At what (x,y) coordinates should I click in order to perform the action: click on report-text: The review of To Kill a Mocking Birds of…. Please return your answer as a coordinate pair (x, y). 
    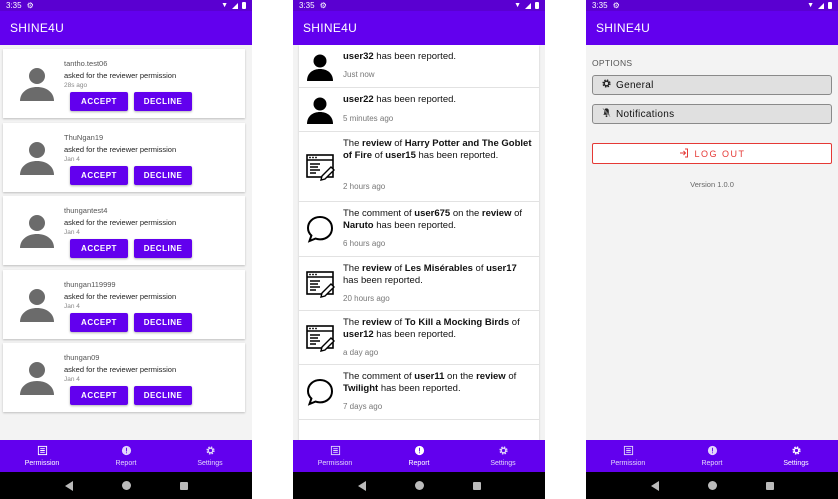
    Looking at the image, I should click on (438, 329).